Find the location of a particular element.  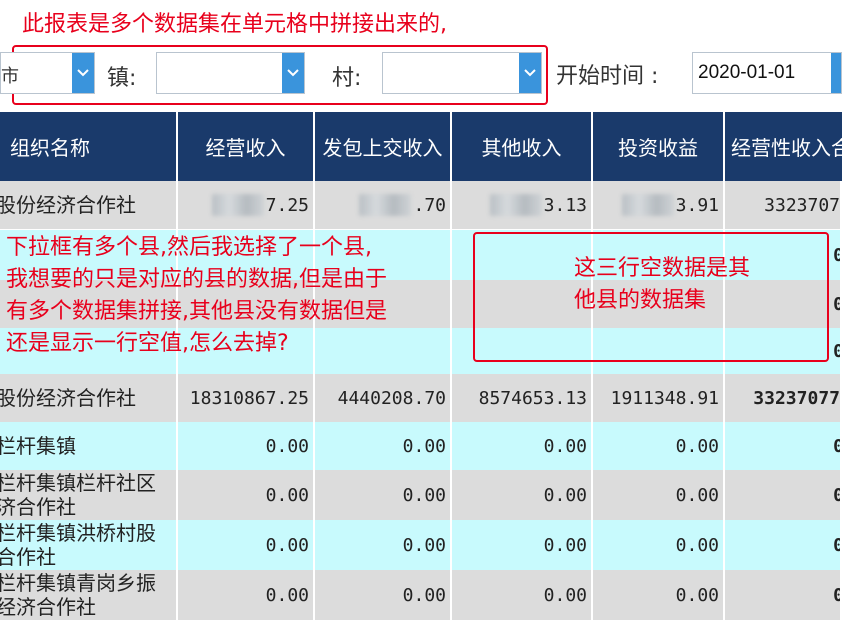

row-value: 18310867.25 is located at coordinates (246, 398).